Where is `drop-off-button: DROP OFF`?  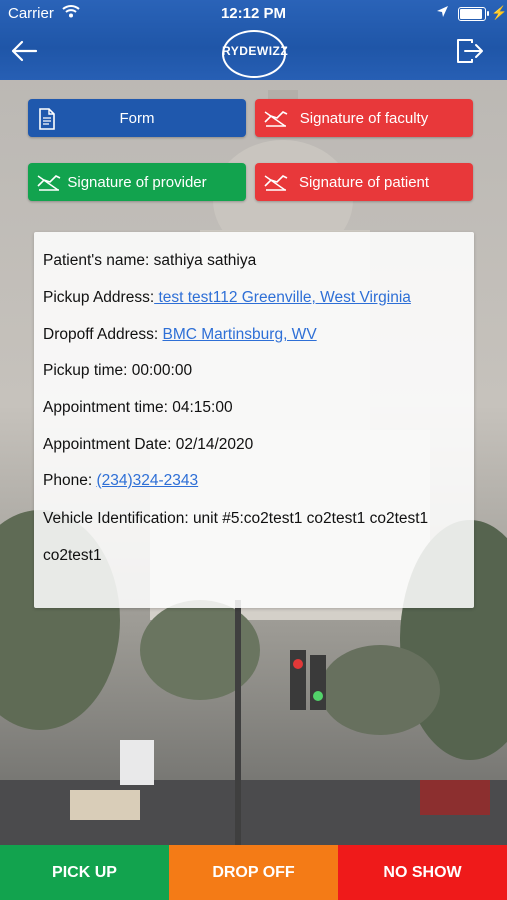 drop-off-button: DROP OFF is located at coordinates (253, 872).